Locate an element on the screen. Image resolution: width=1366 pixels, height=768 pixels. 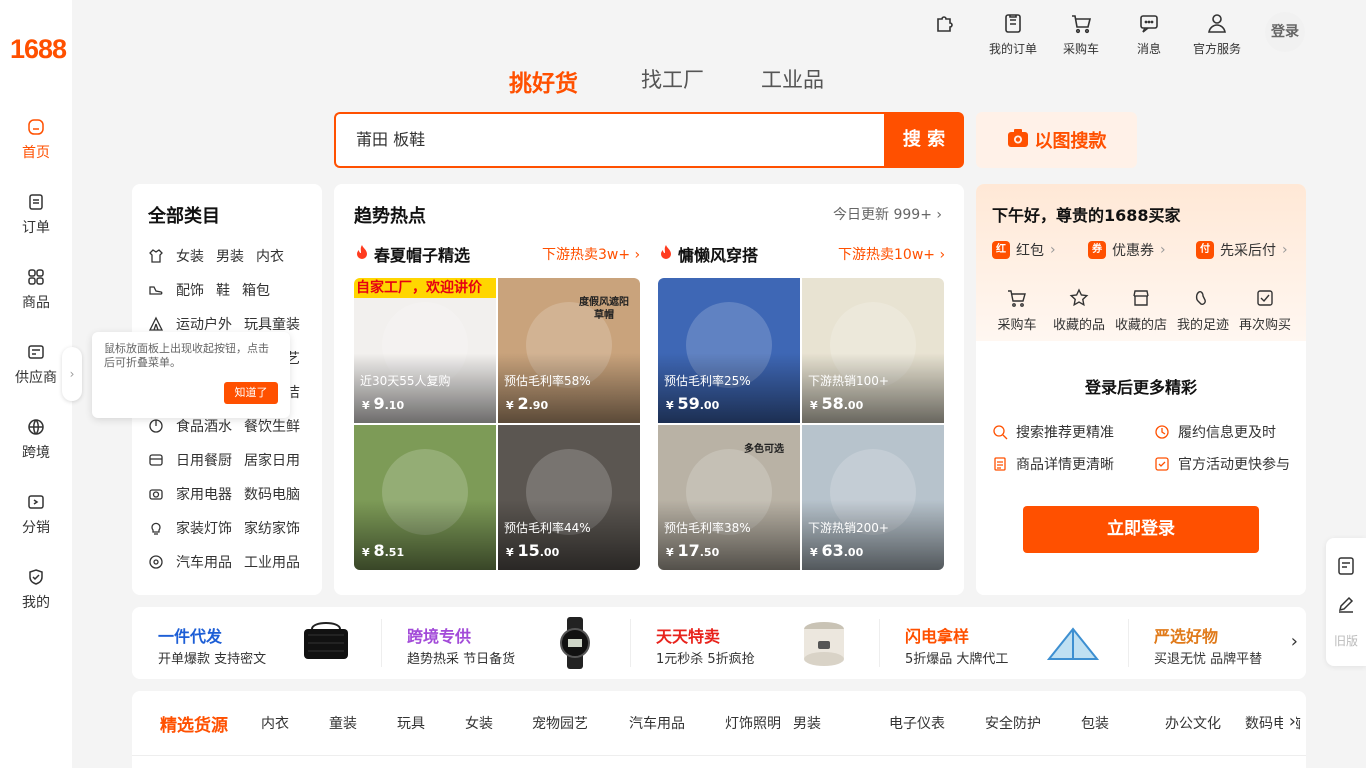
category-link: 汽车用品 is located at coordinates (204, 562).